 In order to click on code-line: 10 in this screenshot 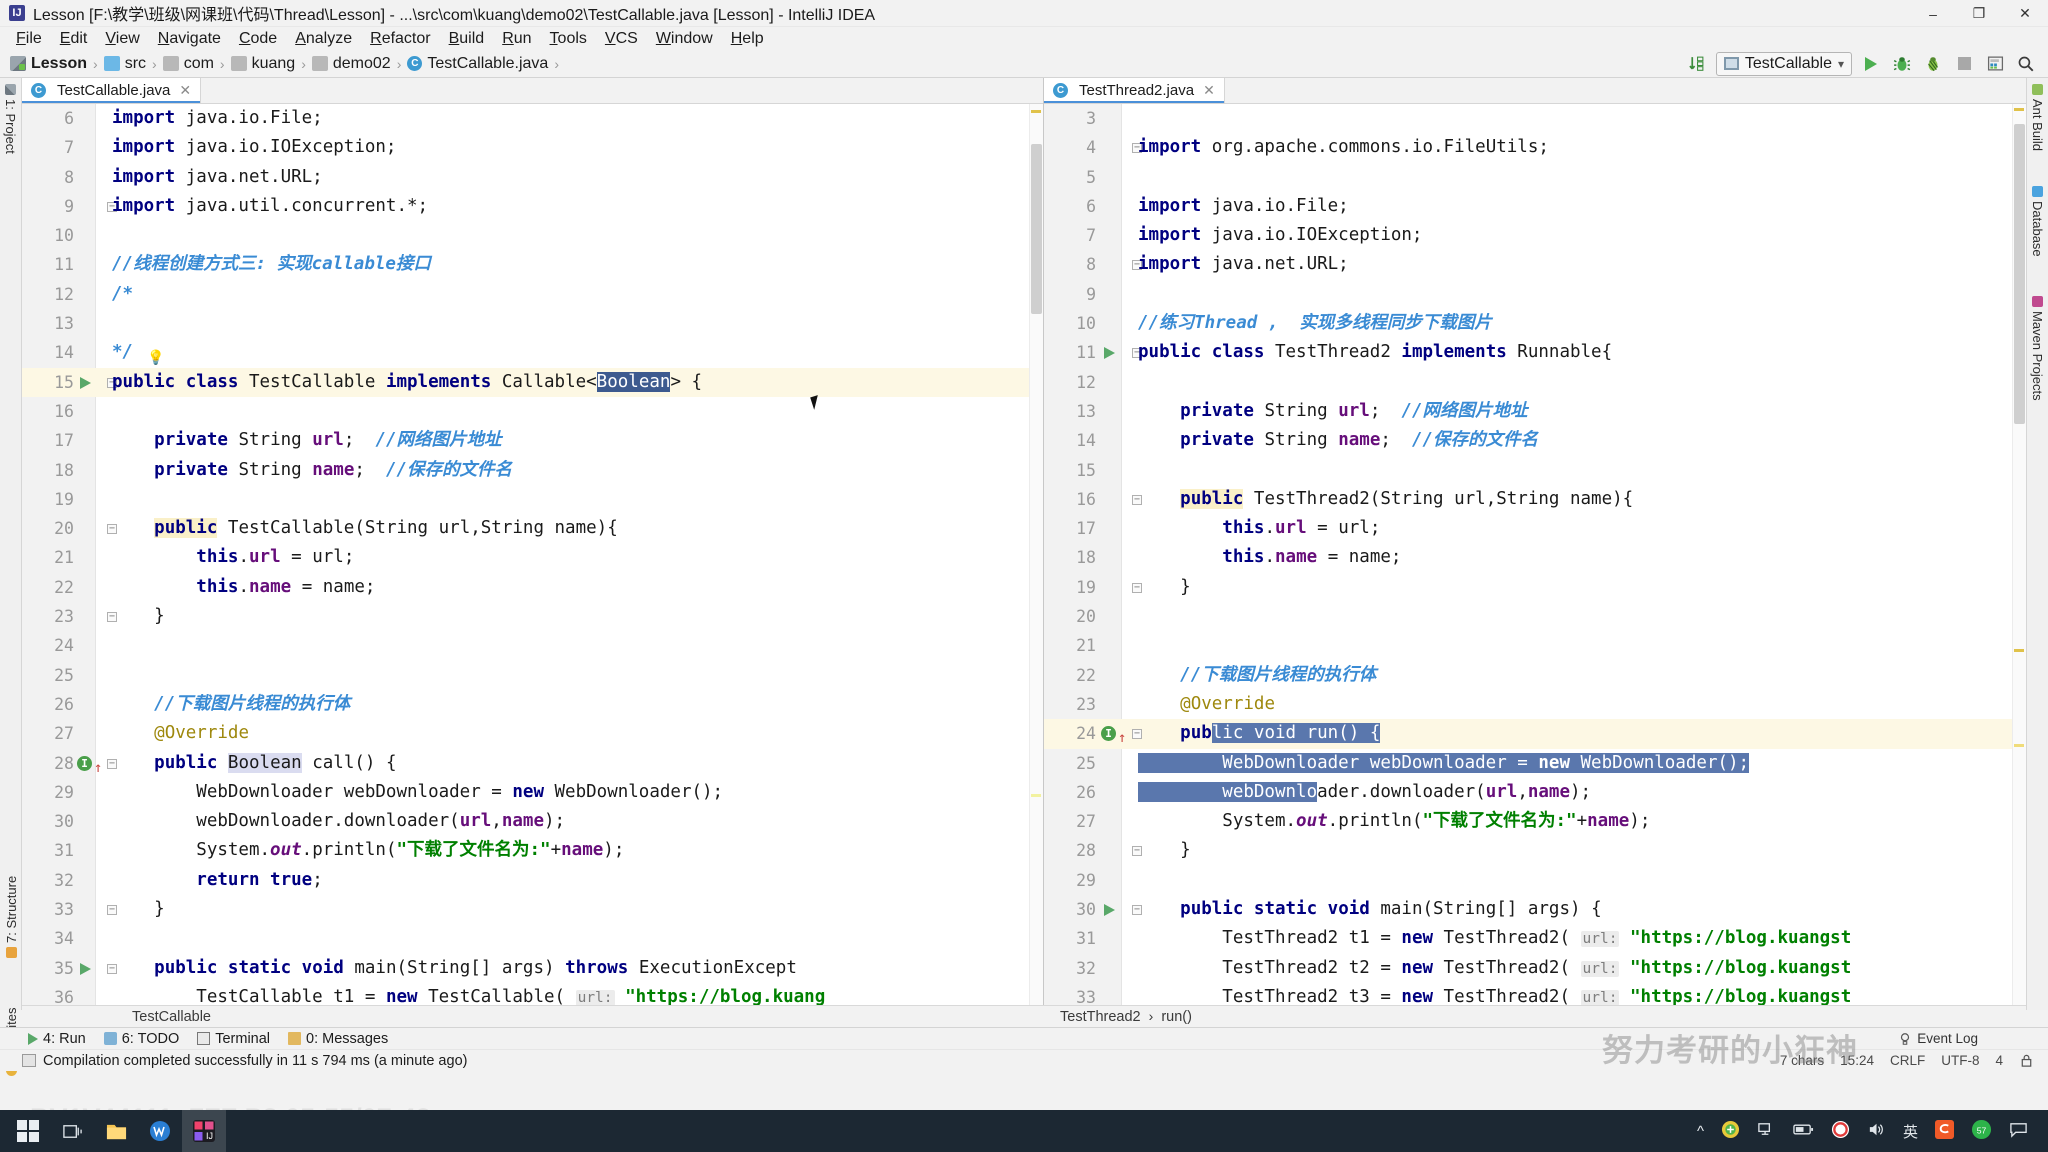, I will do `click(532, 235)`.